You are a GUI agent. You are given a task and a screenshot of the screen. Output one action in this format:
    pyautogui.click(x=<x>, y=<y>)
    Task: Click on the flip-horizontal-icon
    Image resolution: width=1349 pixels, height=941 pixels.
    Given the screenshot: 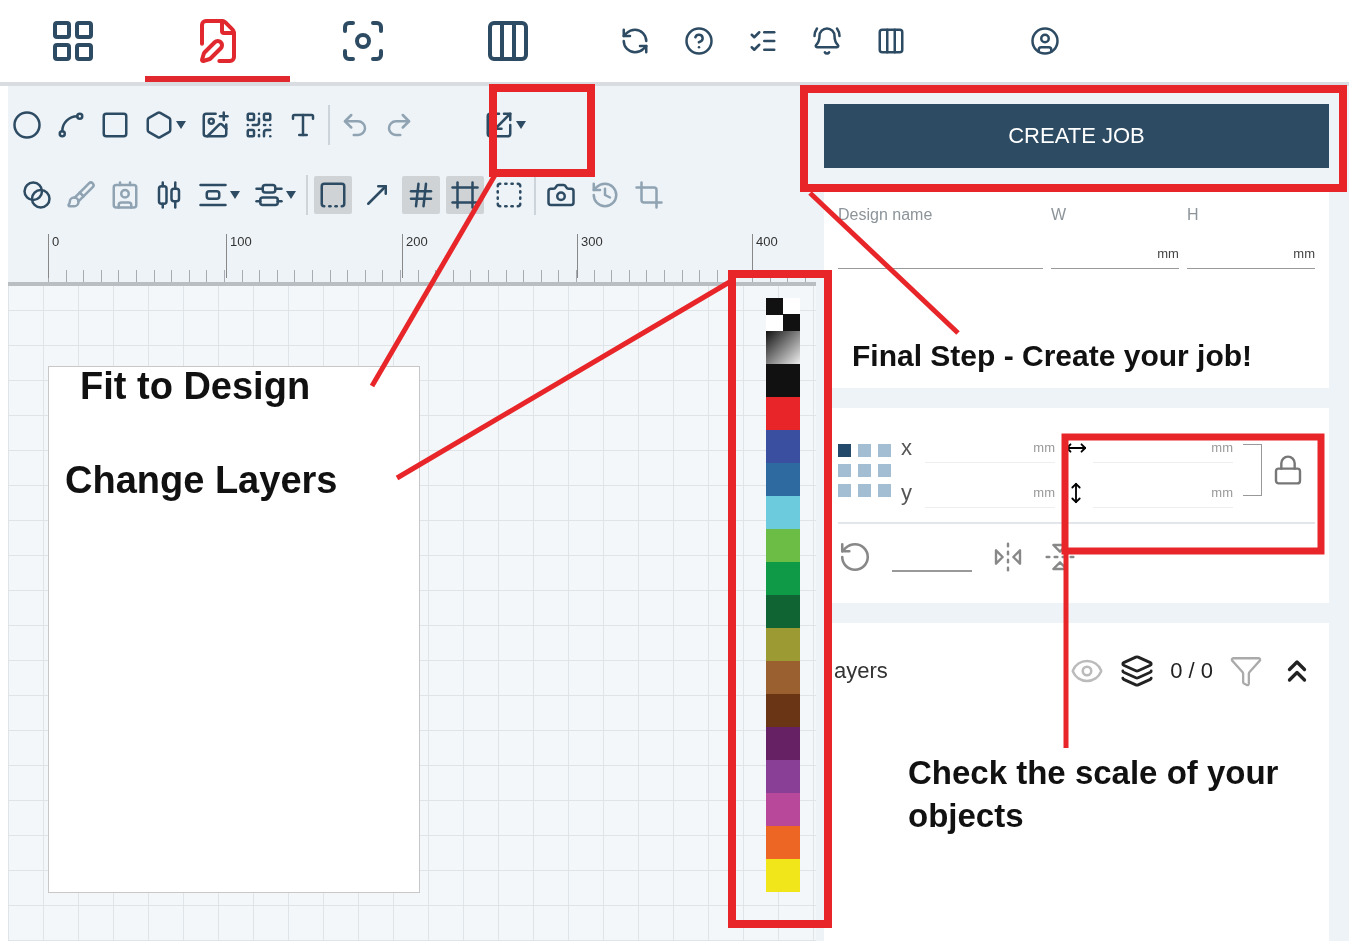 What is the action you would take?
    pyautogui.click(x=1008, y=557)
    